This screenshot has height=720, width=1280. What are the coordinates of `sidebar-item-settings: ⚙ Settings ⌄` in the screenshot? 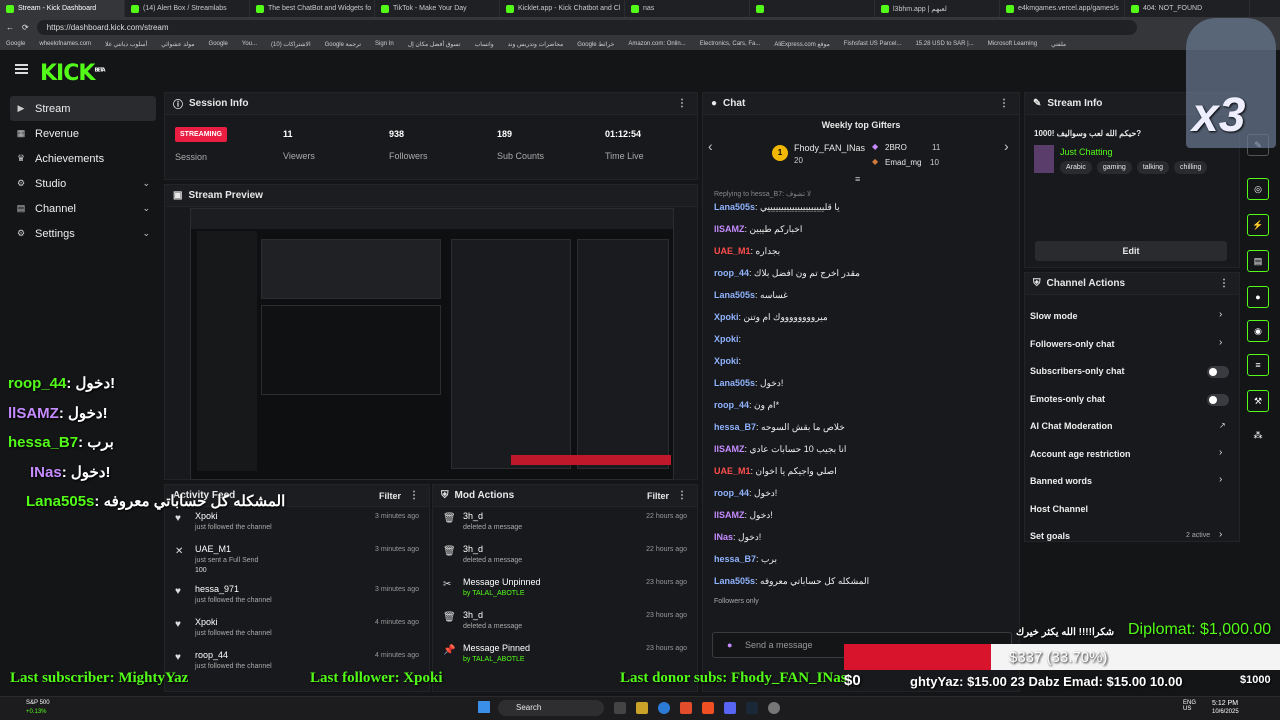 It's located at (83, 233).